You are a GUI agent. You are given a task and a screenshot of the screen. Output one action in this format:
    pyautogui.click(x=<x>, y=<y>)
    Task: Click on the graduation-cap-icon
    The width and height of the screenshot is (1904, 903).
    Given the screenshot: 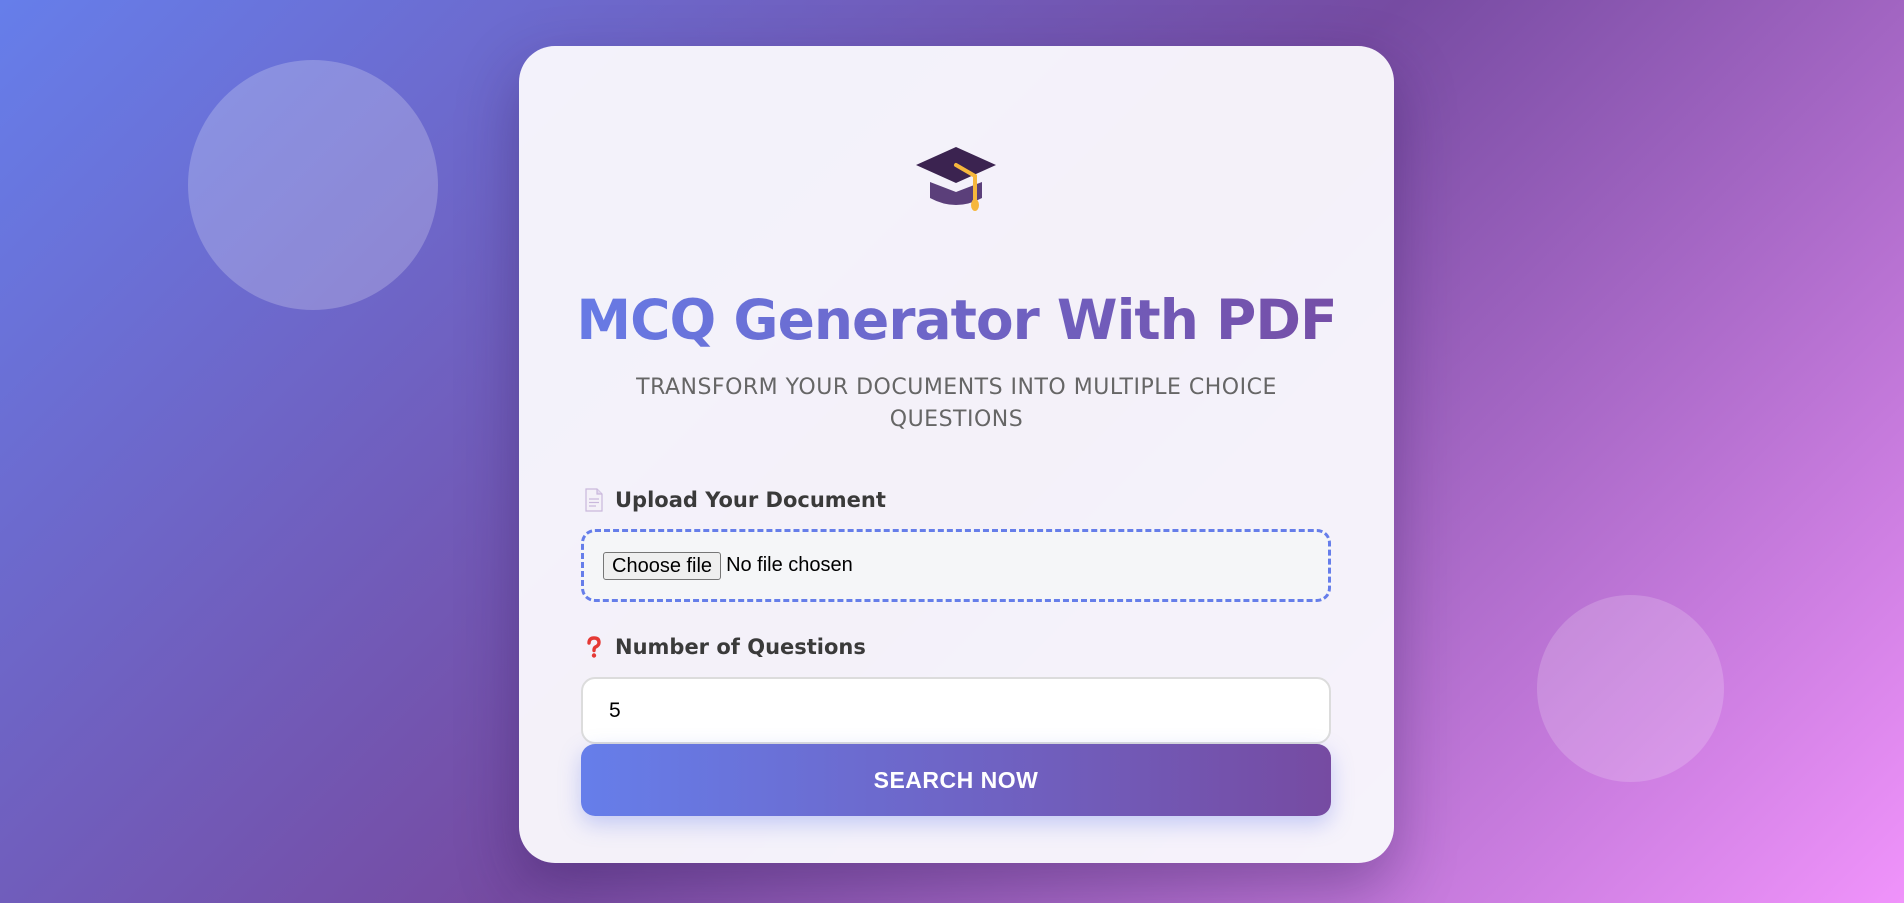 What is the action you would take?
    pyautogui.click(x=956, y=179)
    